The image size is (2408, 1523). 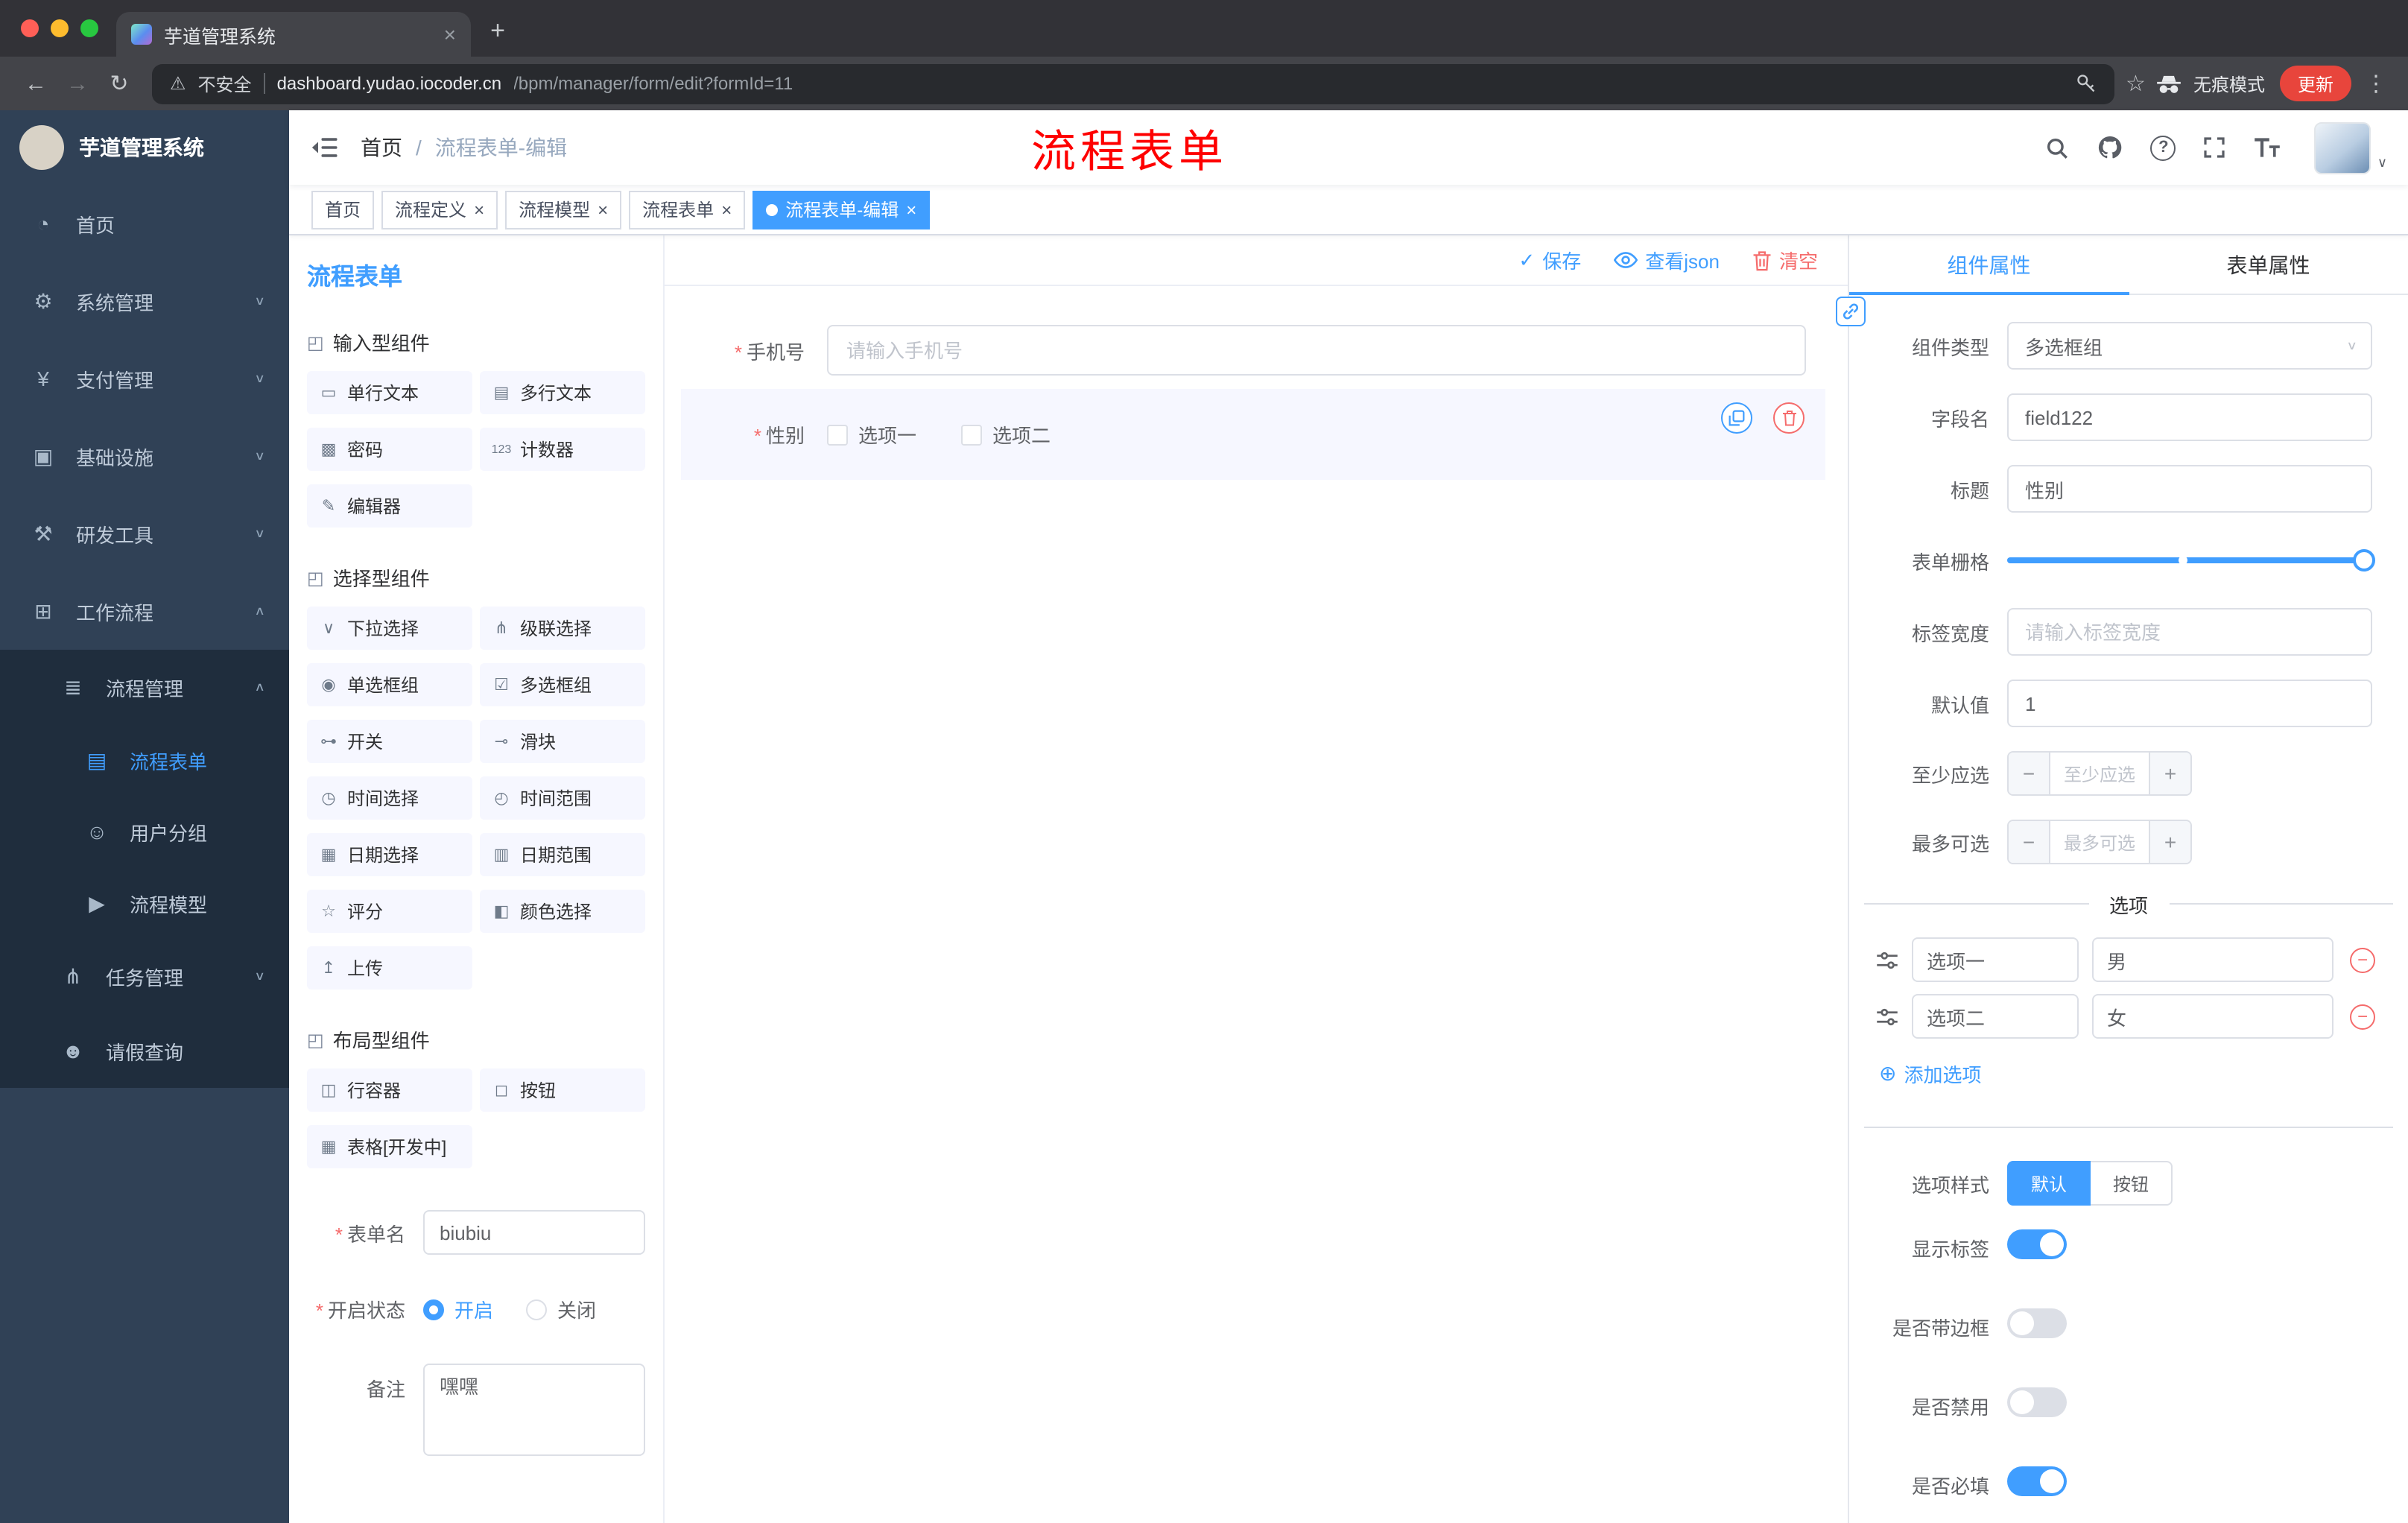 I want to click on component-time-picker: ◷ 时间选择, so click(x=389, y=798).